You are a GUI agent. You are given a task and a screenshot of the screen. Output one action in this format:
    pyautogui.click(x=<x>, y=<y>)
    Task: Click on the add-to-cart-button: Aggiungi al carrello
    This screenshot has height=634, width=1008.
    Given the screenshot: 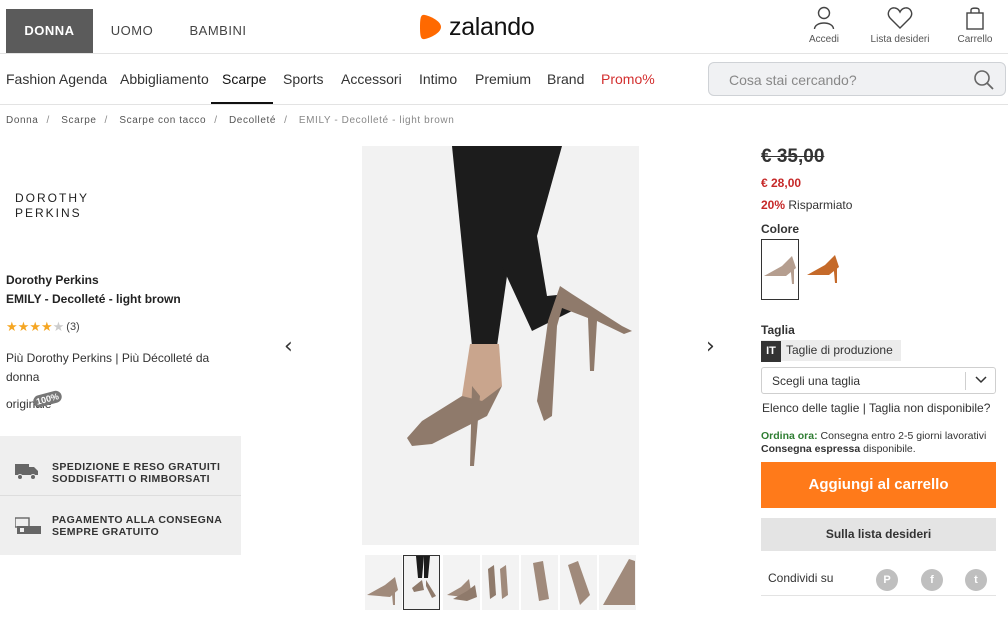 What is the action you would take?
    pyautogui.click(x=878, y=485)
    